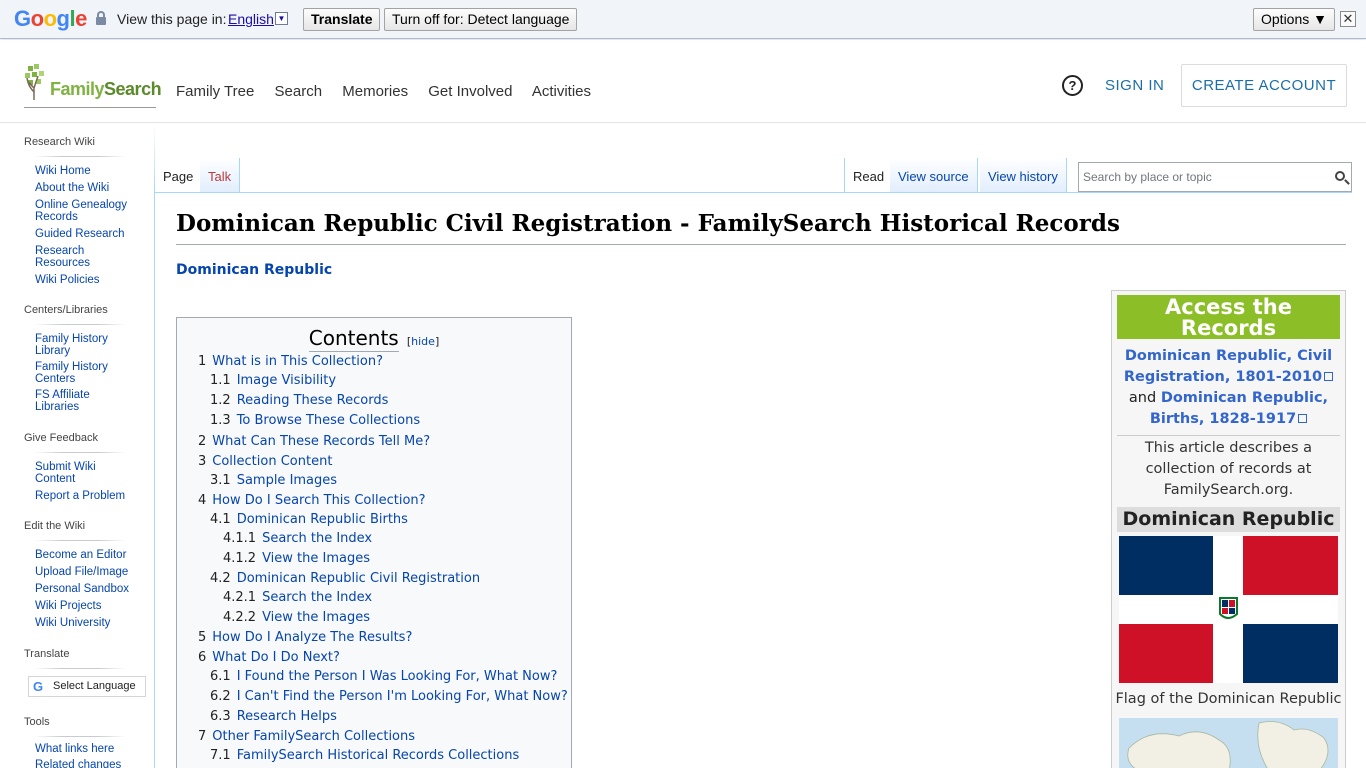  Describe the element at coordinates (202, 500) in the screenshot. I see `toc-item-number: 4` at that location.